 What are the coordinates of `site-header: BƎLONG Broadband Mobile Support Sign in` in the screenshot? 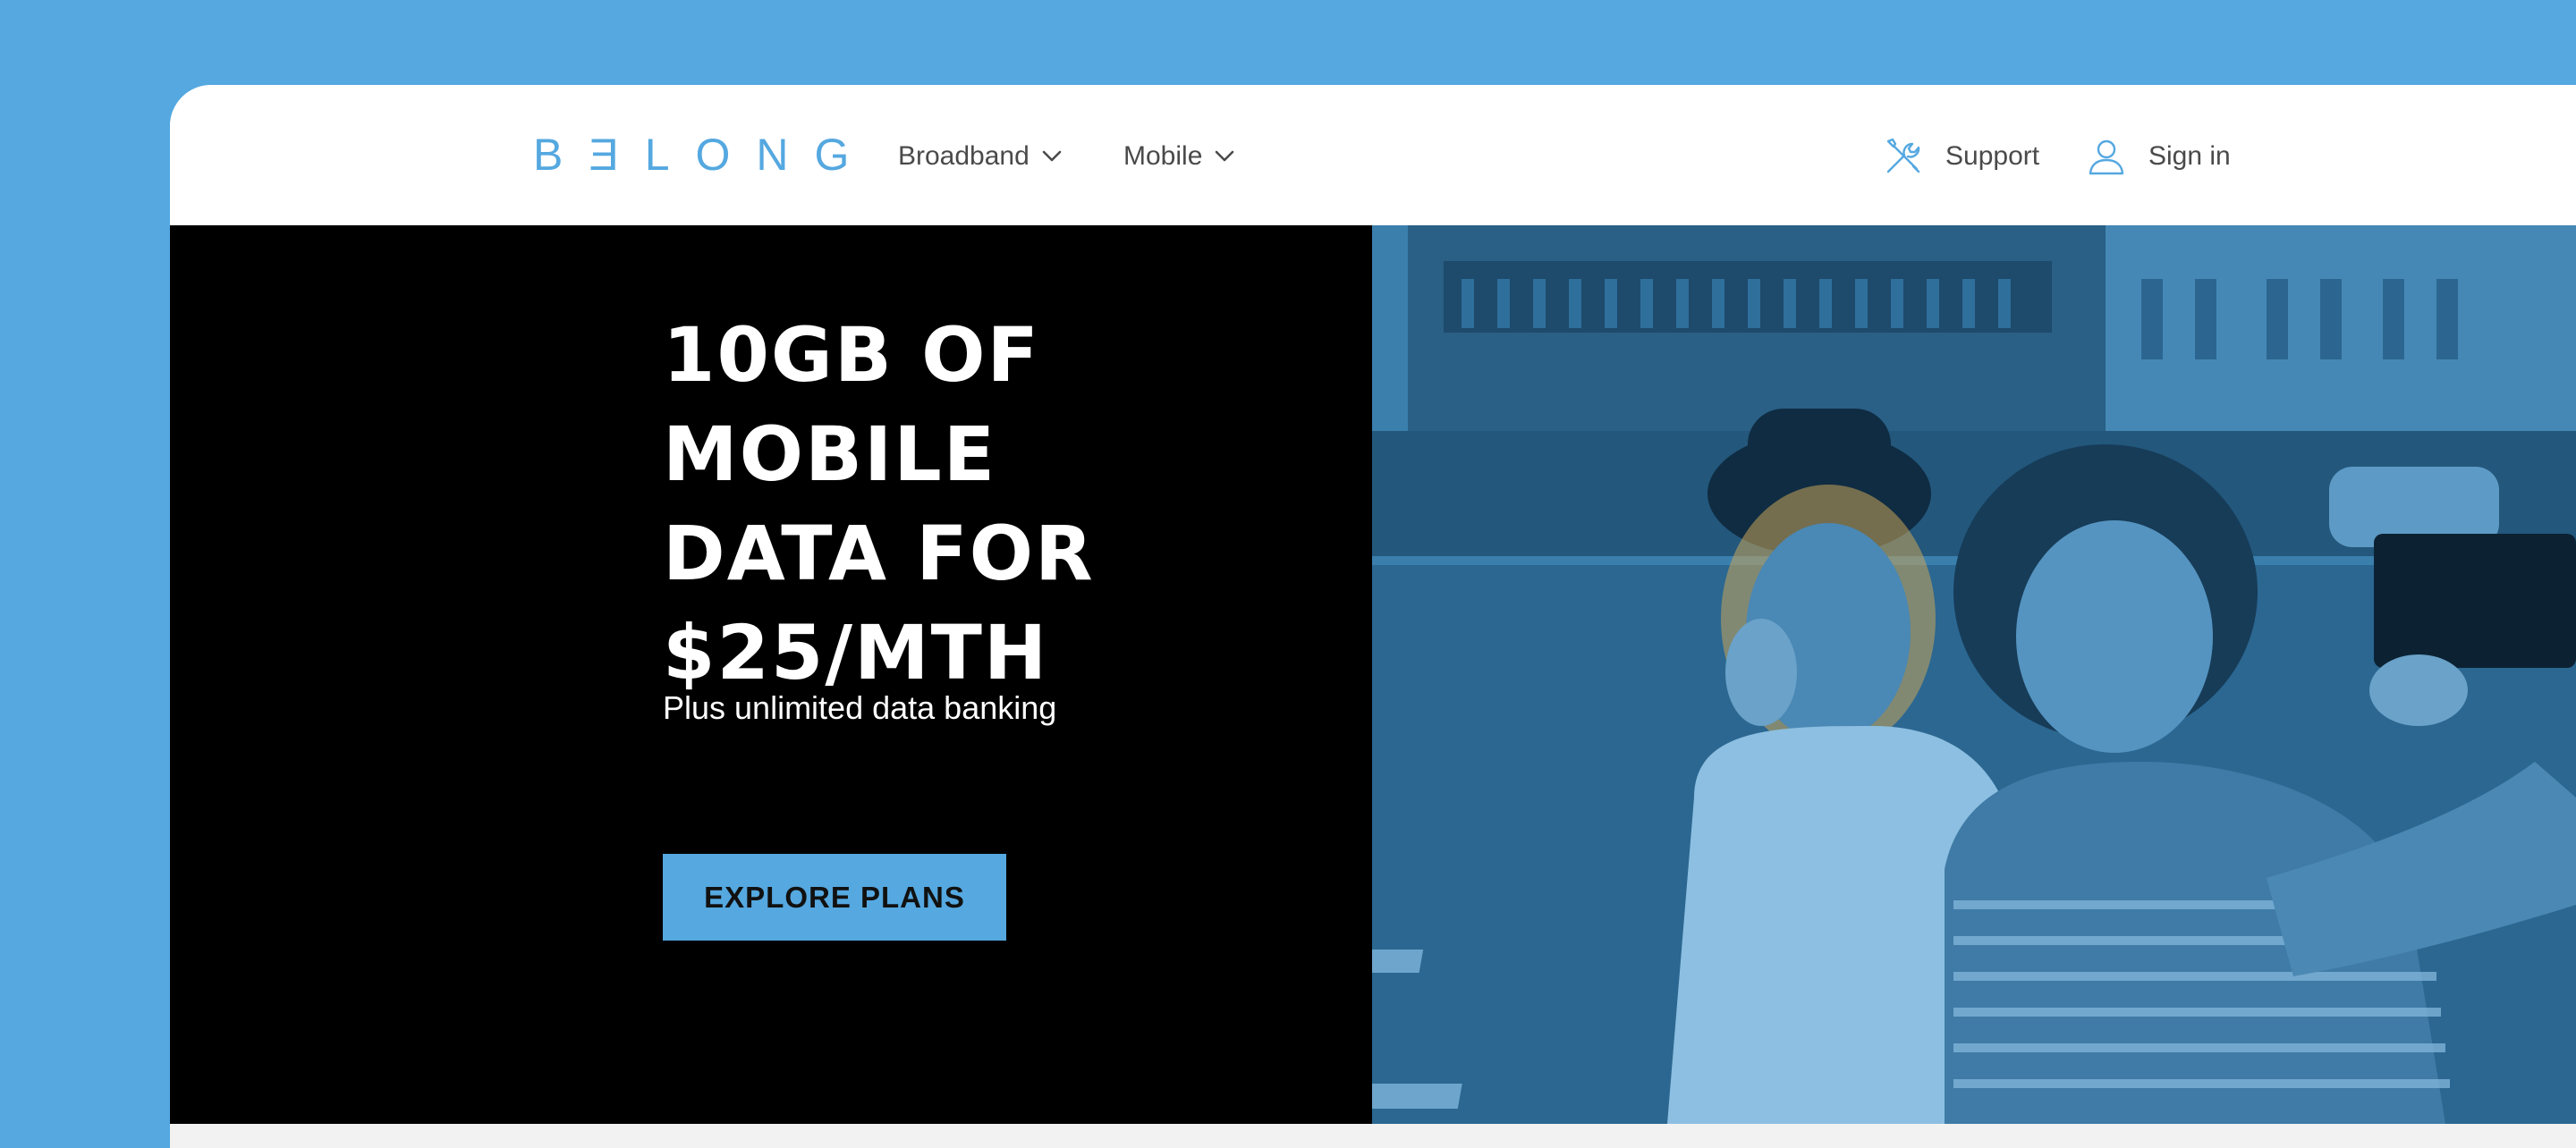 It's located at (1373, 155).